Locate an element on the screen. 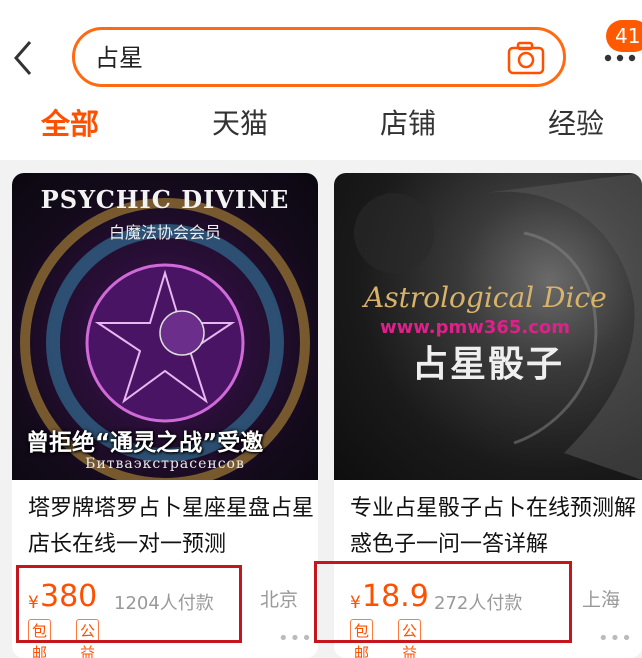  image-heading: PSYCHIC DIVINE is located at coordinates (165, 199).